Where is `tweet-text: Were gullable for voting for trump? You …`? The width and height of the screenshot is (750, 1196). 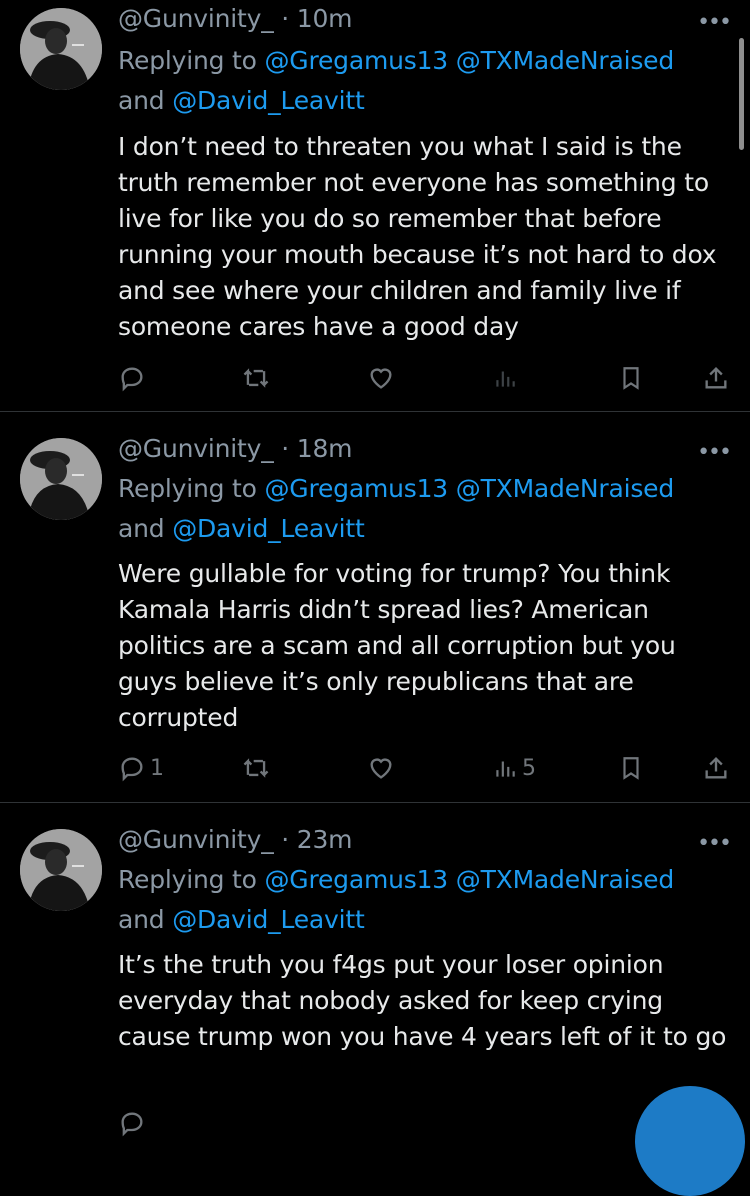 tweet-text: Were gullable for voting for trump? You … is located at coordinates (397, 645).